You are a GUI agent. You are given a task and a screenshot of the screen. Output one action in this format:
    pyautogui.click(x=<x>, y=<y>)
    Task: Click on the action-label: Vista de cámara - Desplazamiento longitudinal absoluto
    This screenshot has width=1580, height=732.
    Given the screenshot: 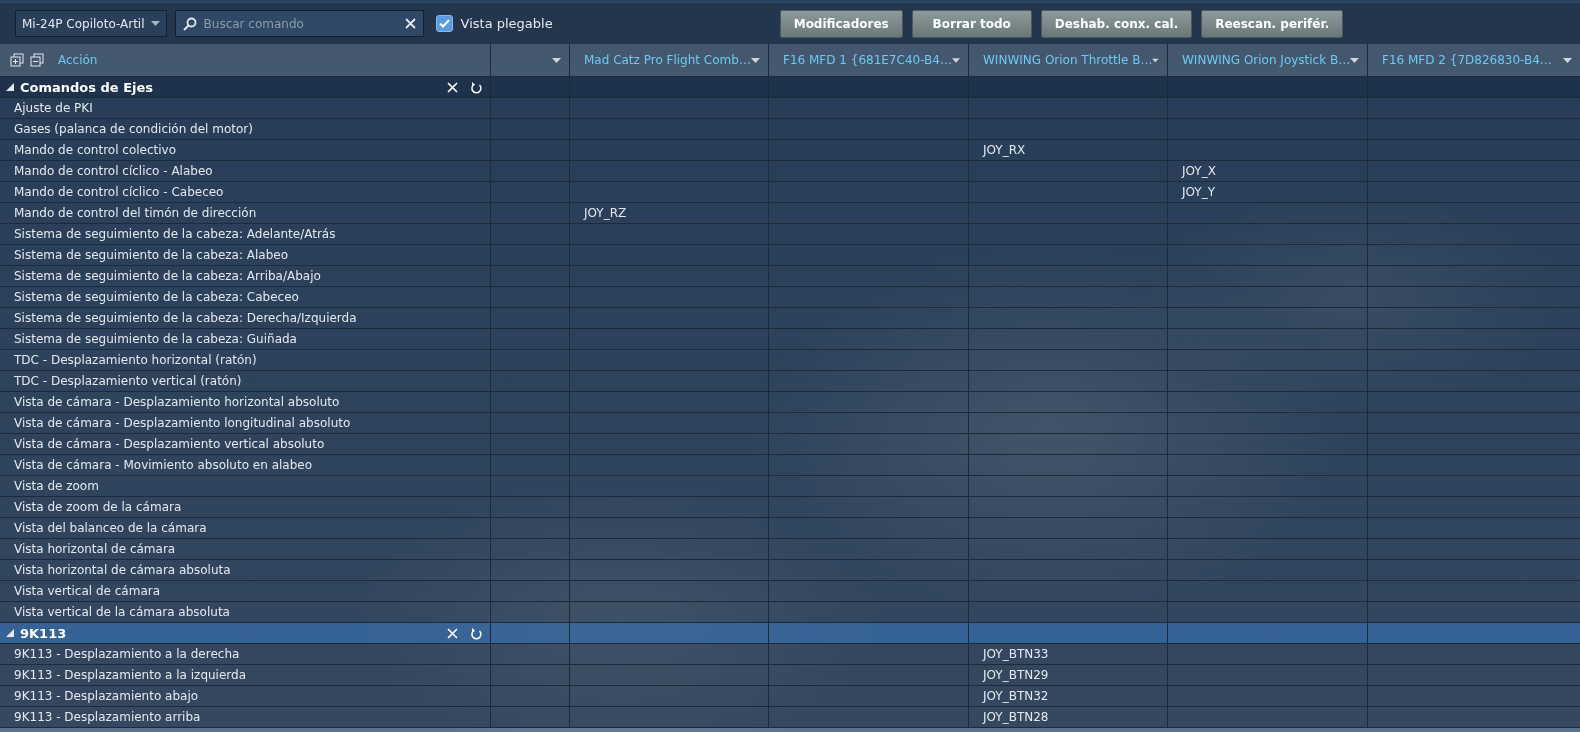 What is the action you would take?
    pyautogui.click(x=182, y=423)
    